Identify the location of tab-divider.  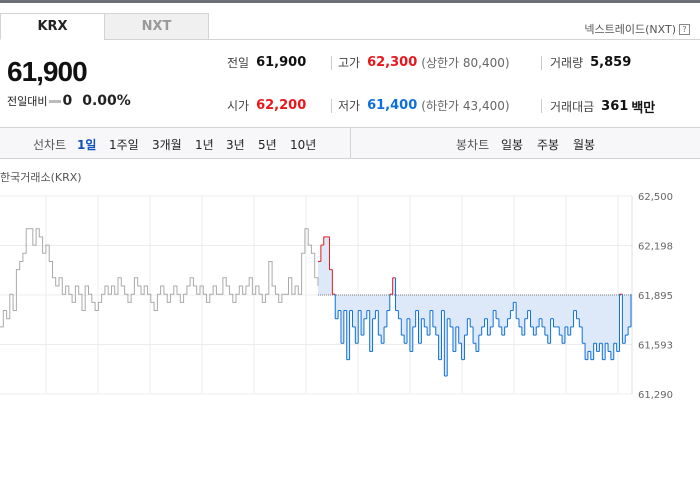
(454, 39).